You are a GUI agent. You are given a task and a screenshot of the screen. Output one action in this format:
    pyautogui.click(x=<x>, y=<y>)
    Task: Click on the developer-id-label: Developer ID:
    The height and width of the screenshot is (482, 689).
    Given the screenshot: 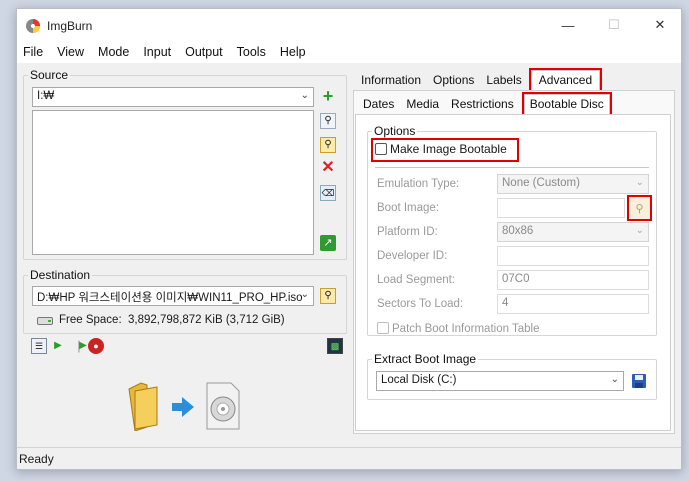 What is the action you would take?
    pyautogui.click(x=412, y=256)
    